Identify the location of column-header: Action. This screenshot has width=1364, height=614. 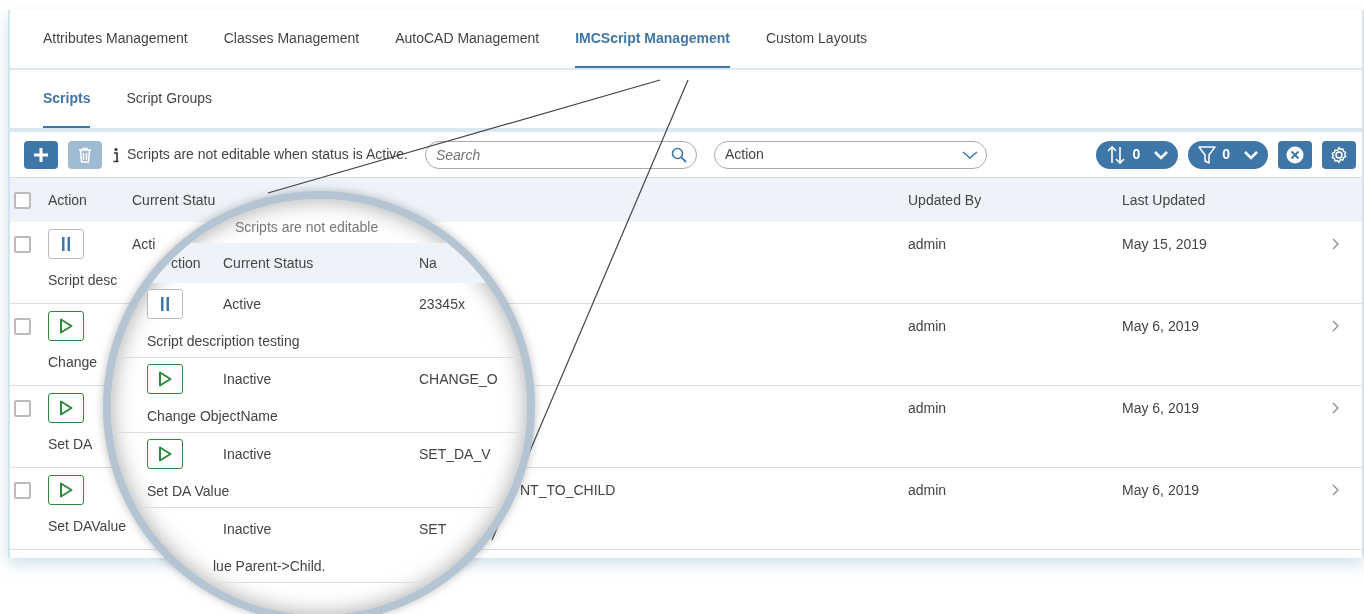
(68, 200).